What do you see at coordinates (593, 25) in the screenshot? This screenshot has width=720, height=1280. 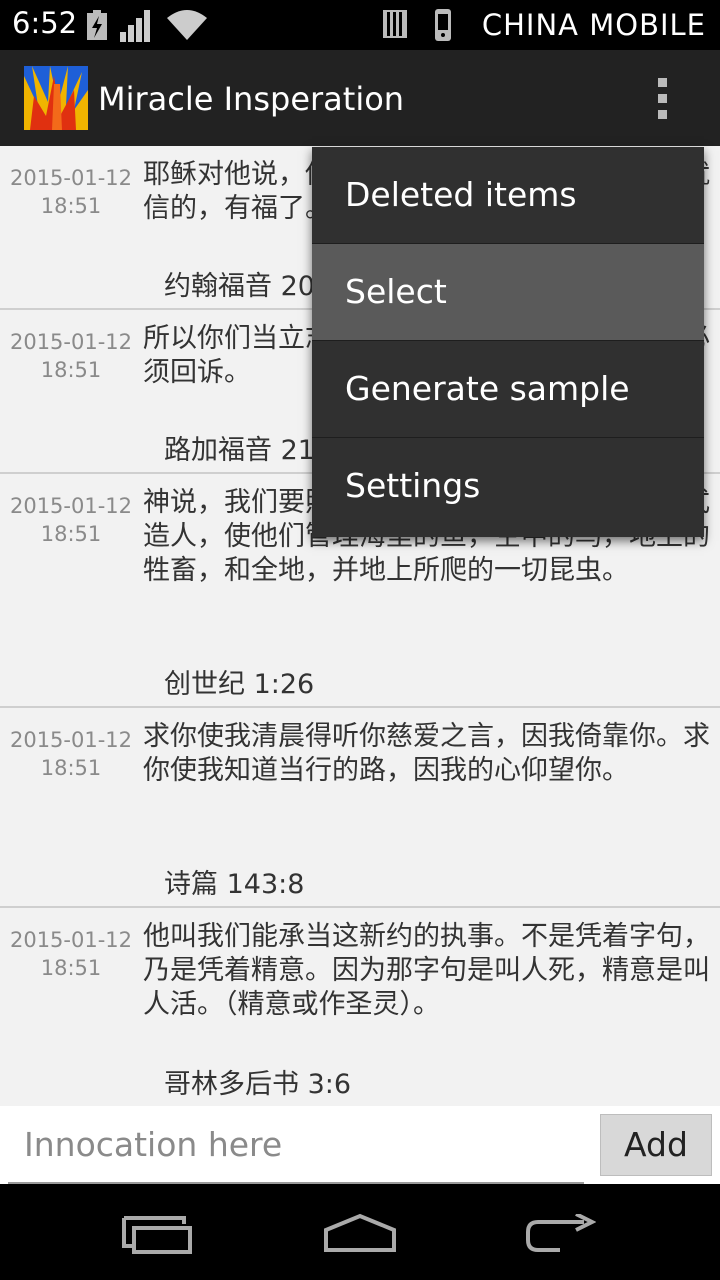 I see `carrier-name: CHINA MOBILE` at bounding box center [593, 25].